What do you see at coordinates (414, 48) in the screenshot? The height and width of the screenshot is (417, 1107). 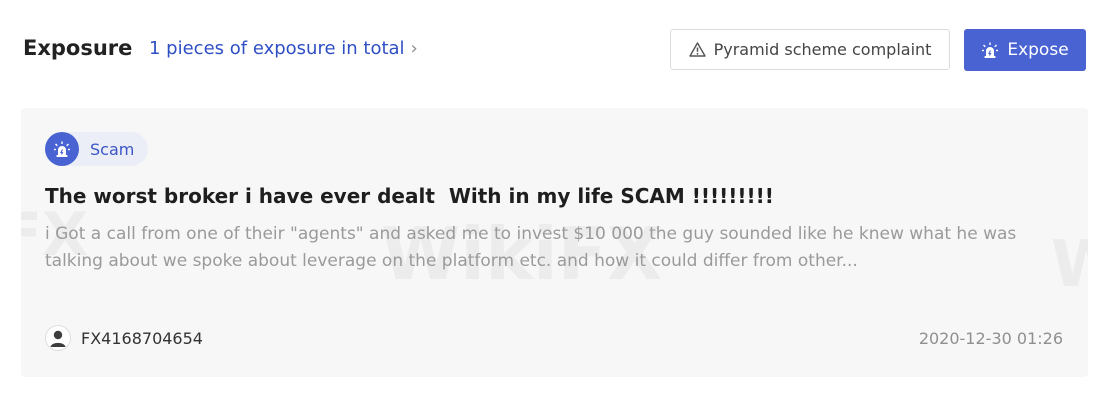 I see `chevron-right-icon: ›` at bounding box center [414, 48].